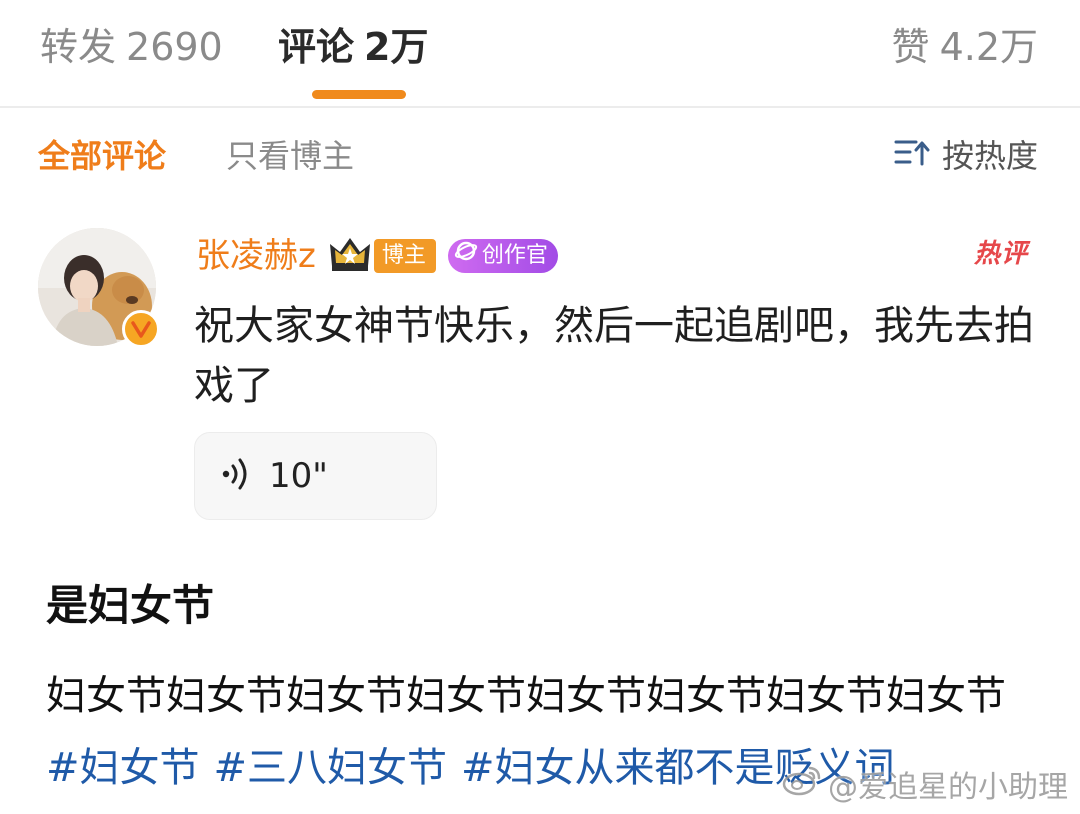 The width and height of the screenshot is (1080, 814). I want to click on tab-repost-label: 转发, so click(78, 47).